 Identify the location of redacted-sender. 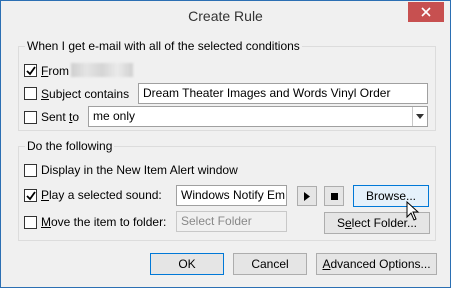
(102, 70).